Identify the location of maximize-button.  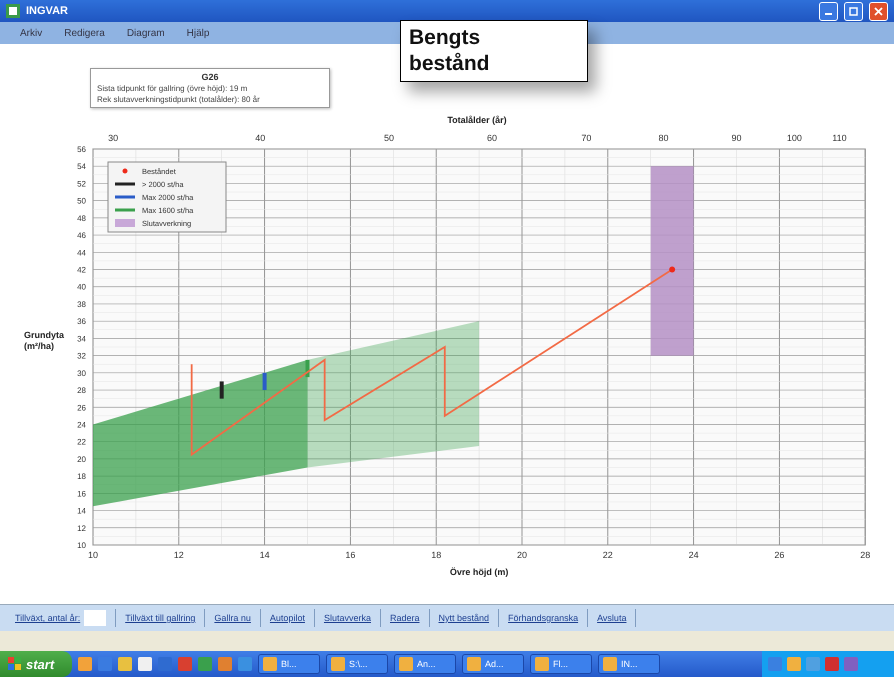
(853, 11).